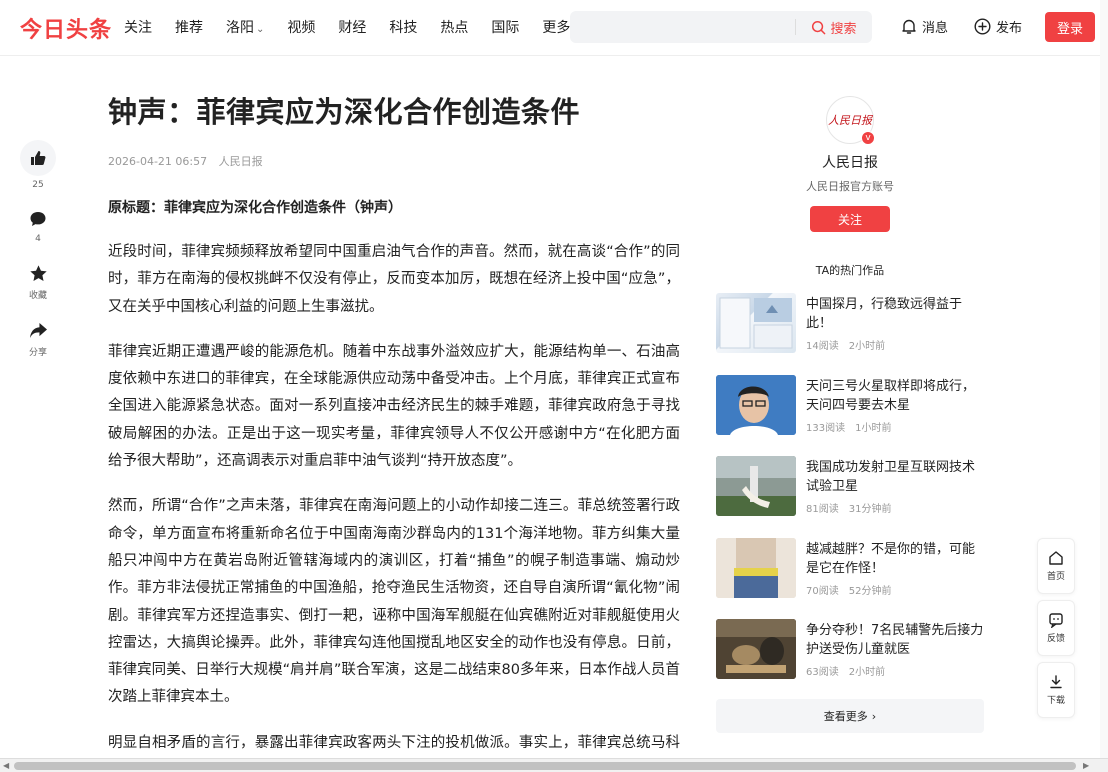  What do you see at coordinates (301, 27) in the screenshot?
I see `nav-video: 视频` at bounding box center [301, 27].